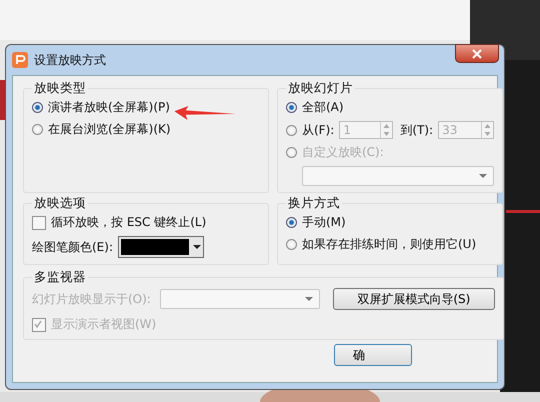 The image size is (540, 402). What do you see at coordinates (373, 355) in the screenshot?
I see `confirm-button: 确` at bounding box center [373, 355].